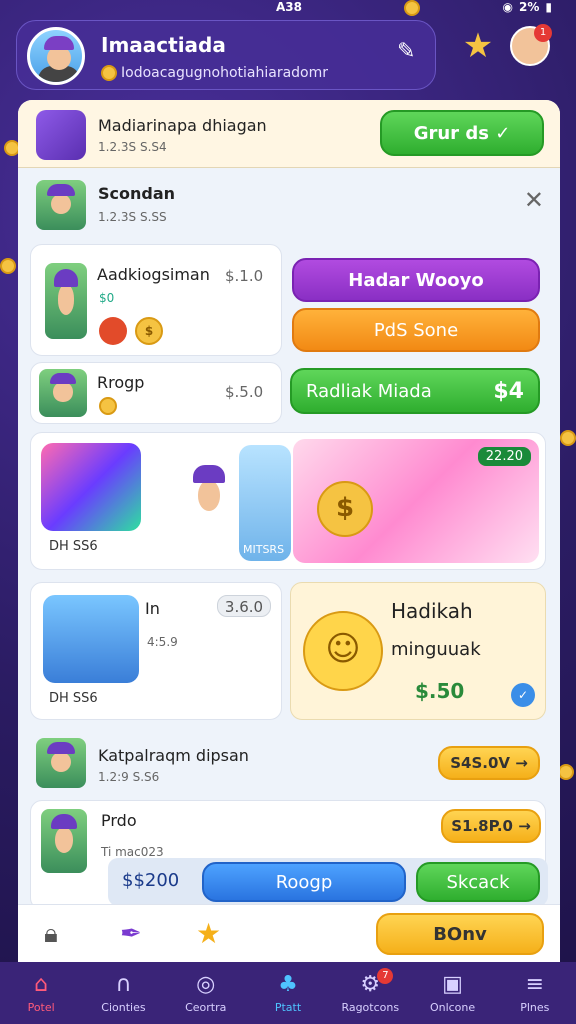  What do you see at coordinates (543, 33) in the screenshot?
I see `notification-badge: 1` at bounding box center [543, 33].